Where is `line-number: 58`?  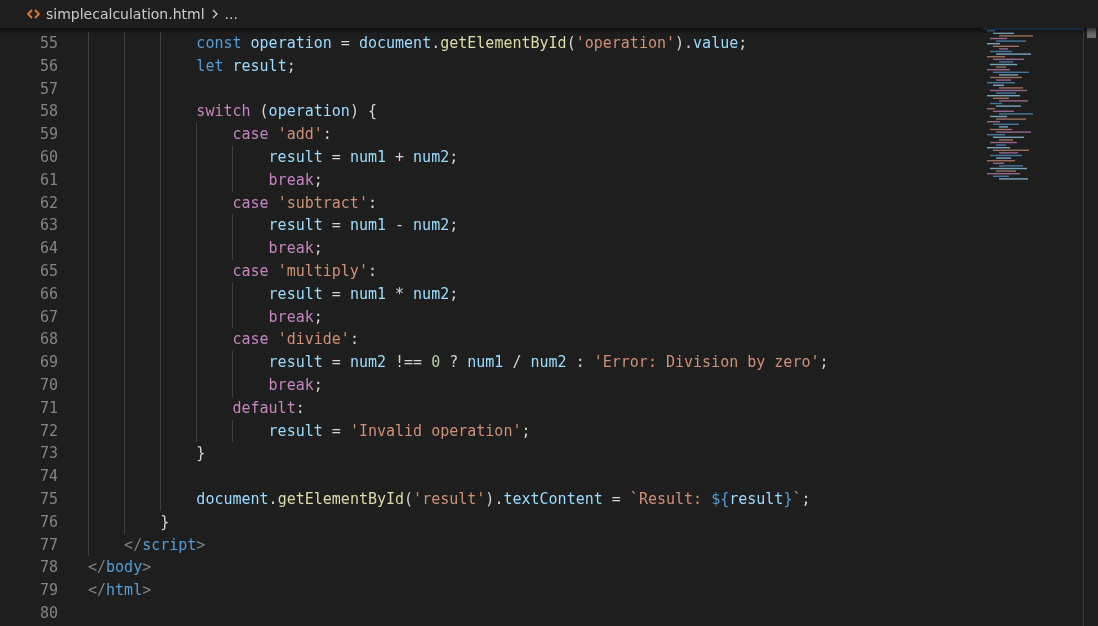
line-number: 58 is located at coordinates (48, 112).